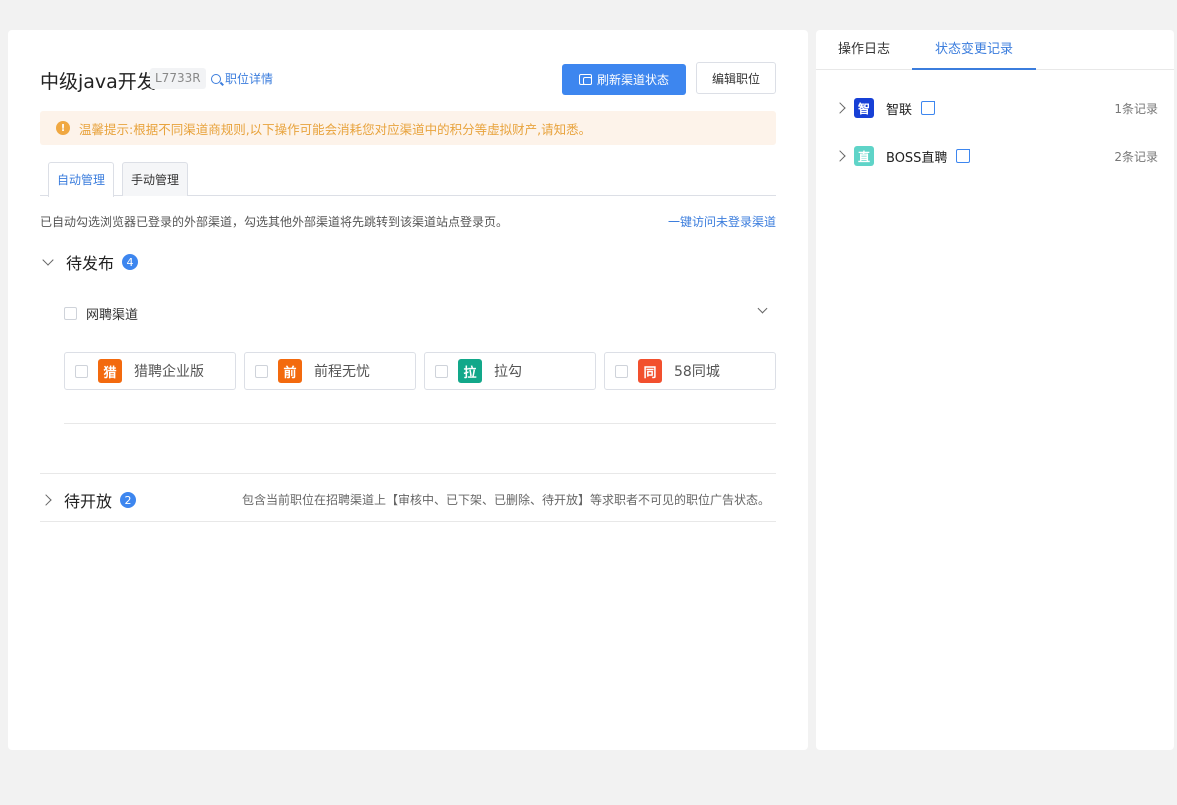  I want to click on 51job-logo-icon: 前, so click(290, 371).